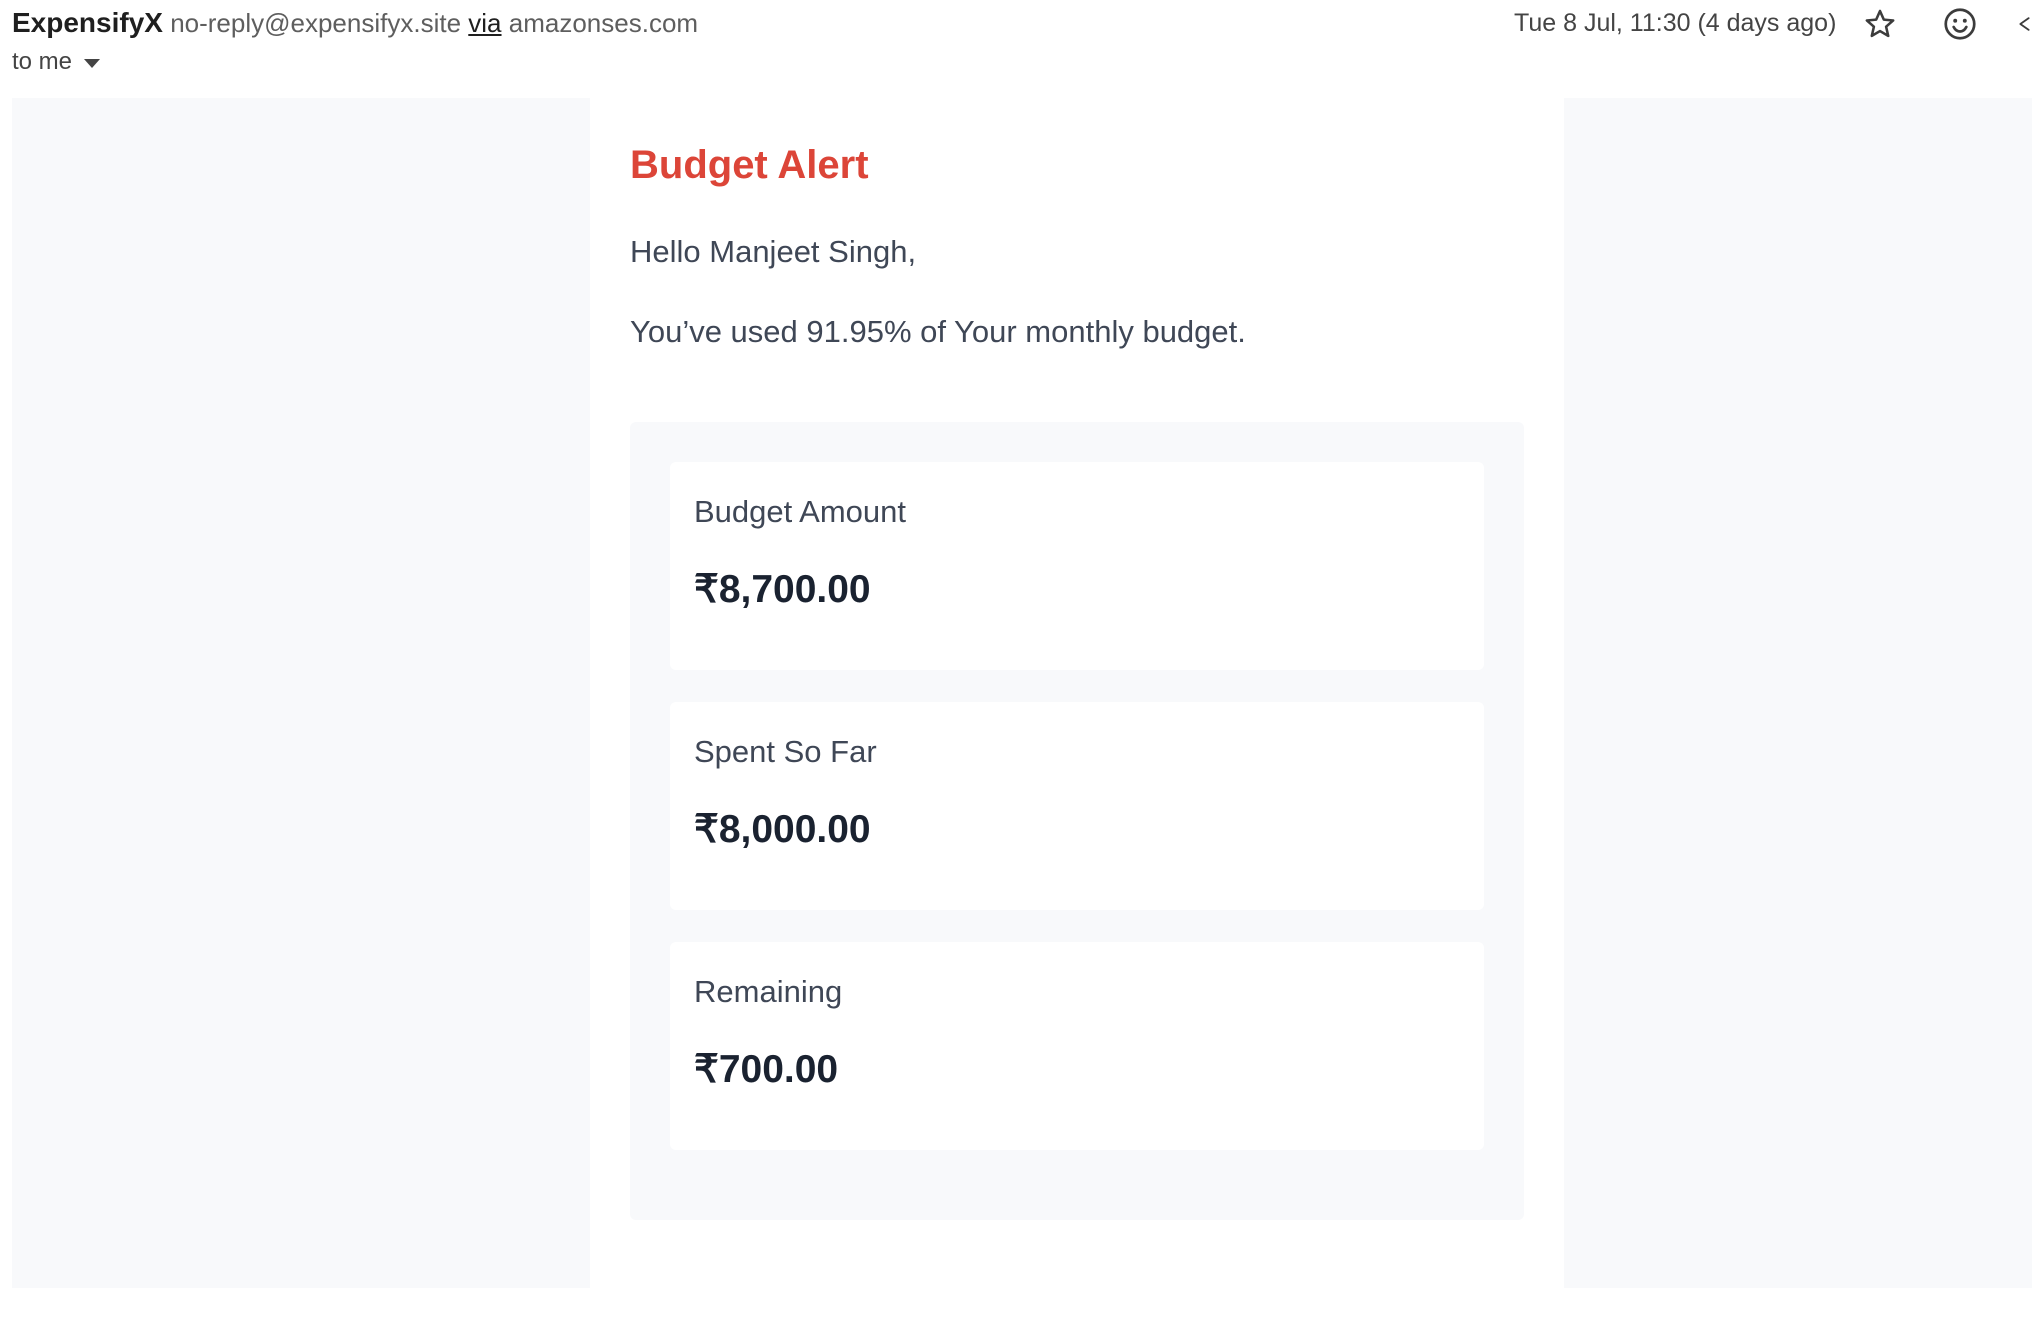  I want to click on alert-title: Budget Alert, so click(749, 165).